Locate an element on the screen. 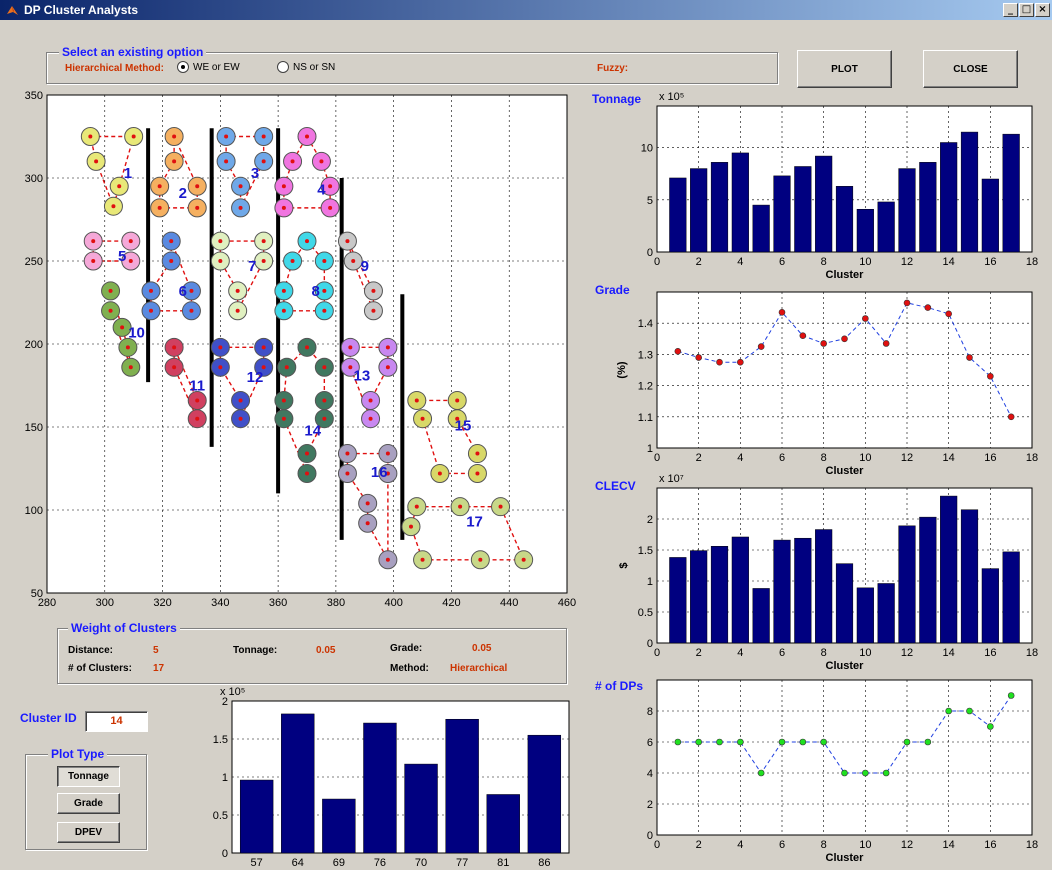 This screenshot has width=1052, height=870. radio-ns-sn-dot is located at coordinates (283, 67).